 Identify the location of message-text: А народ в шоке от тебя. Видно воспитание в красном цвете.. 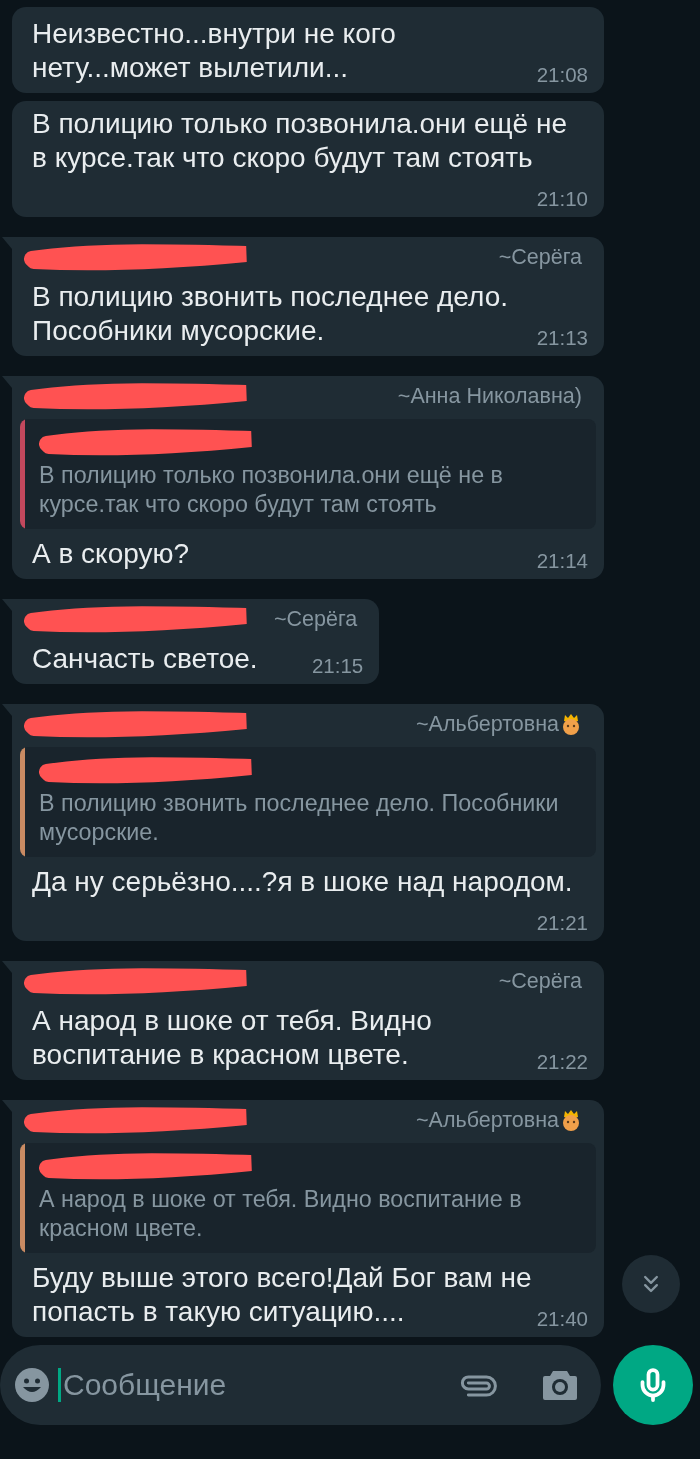
(232, 1037).